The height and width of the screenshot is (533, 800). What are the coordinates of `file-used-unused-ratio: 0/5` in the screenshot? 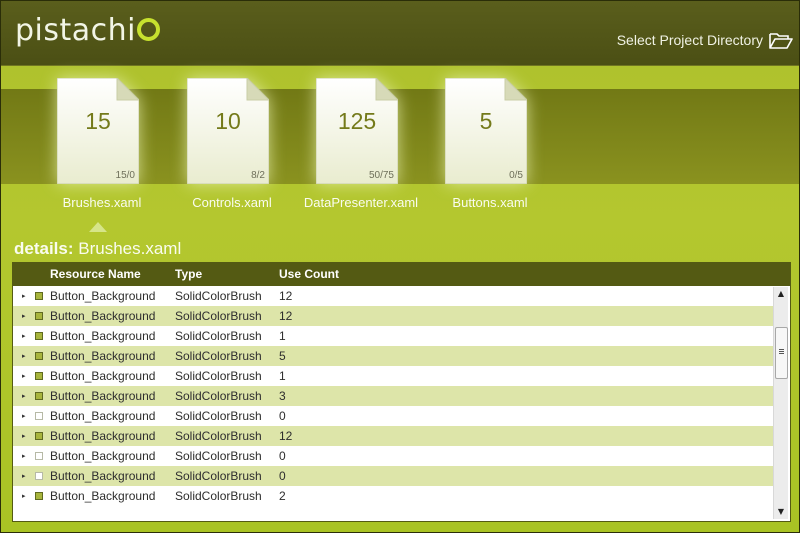 It's located at (516, 175).